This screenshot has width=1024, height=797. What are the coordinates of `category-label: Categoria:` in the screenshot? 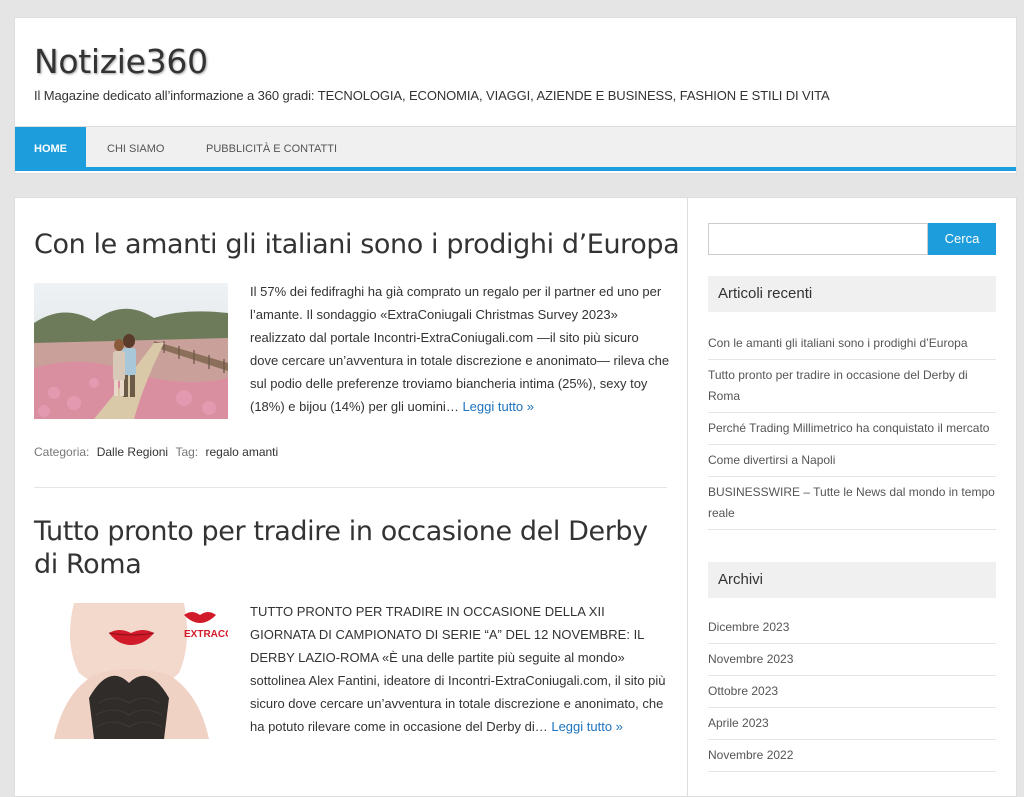 It's located at (62, 452).